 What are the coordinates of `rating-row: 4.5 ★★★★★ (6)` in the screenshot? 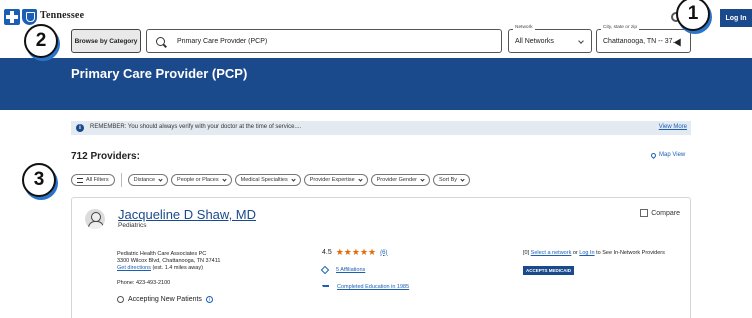 It's located at (354, 252).